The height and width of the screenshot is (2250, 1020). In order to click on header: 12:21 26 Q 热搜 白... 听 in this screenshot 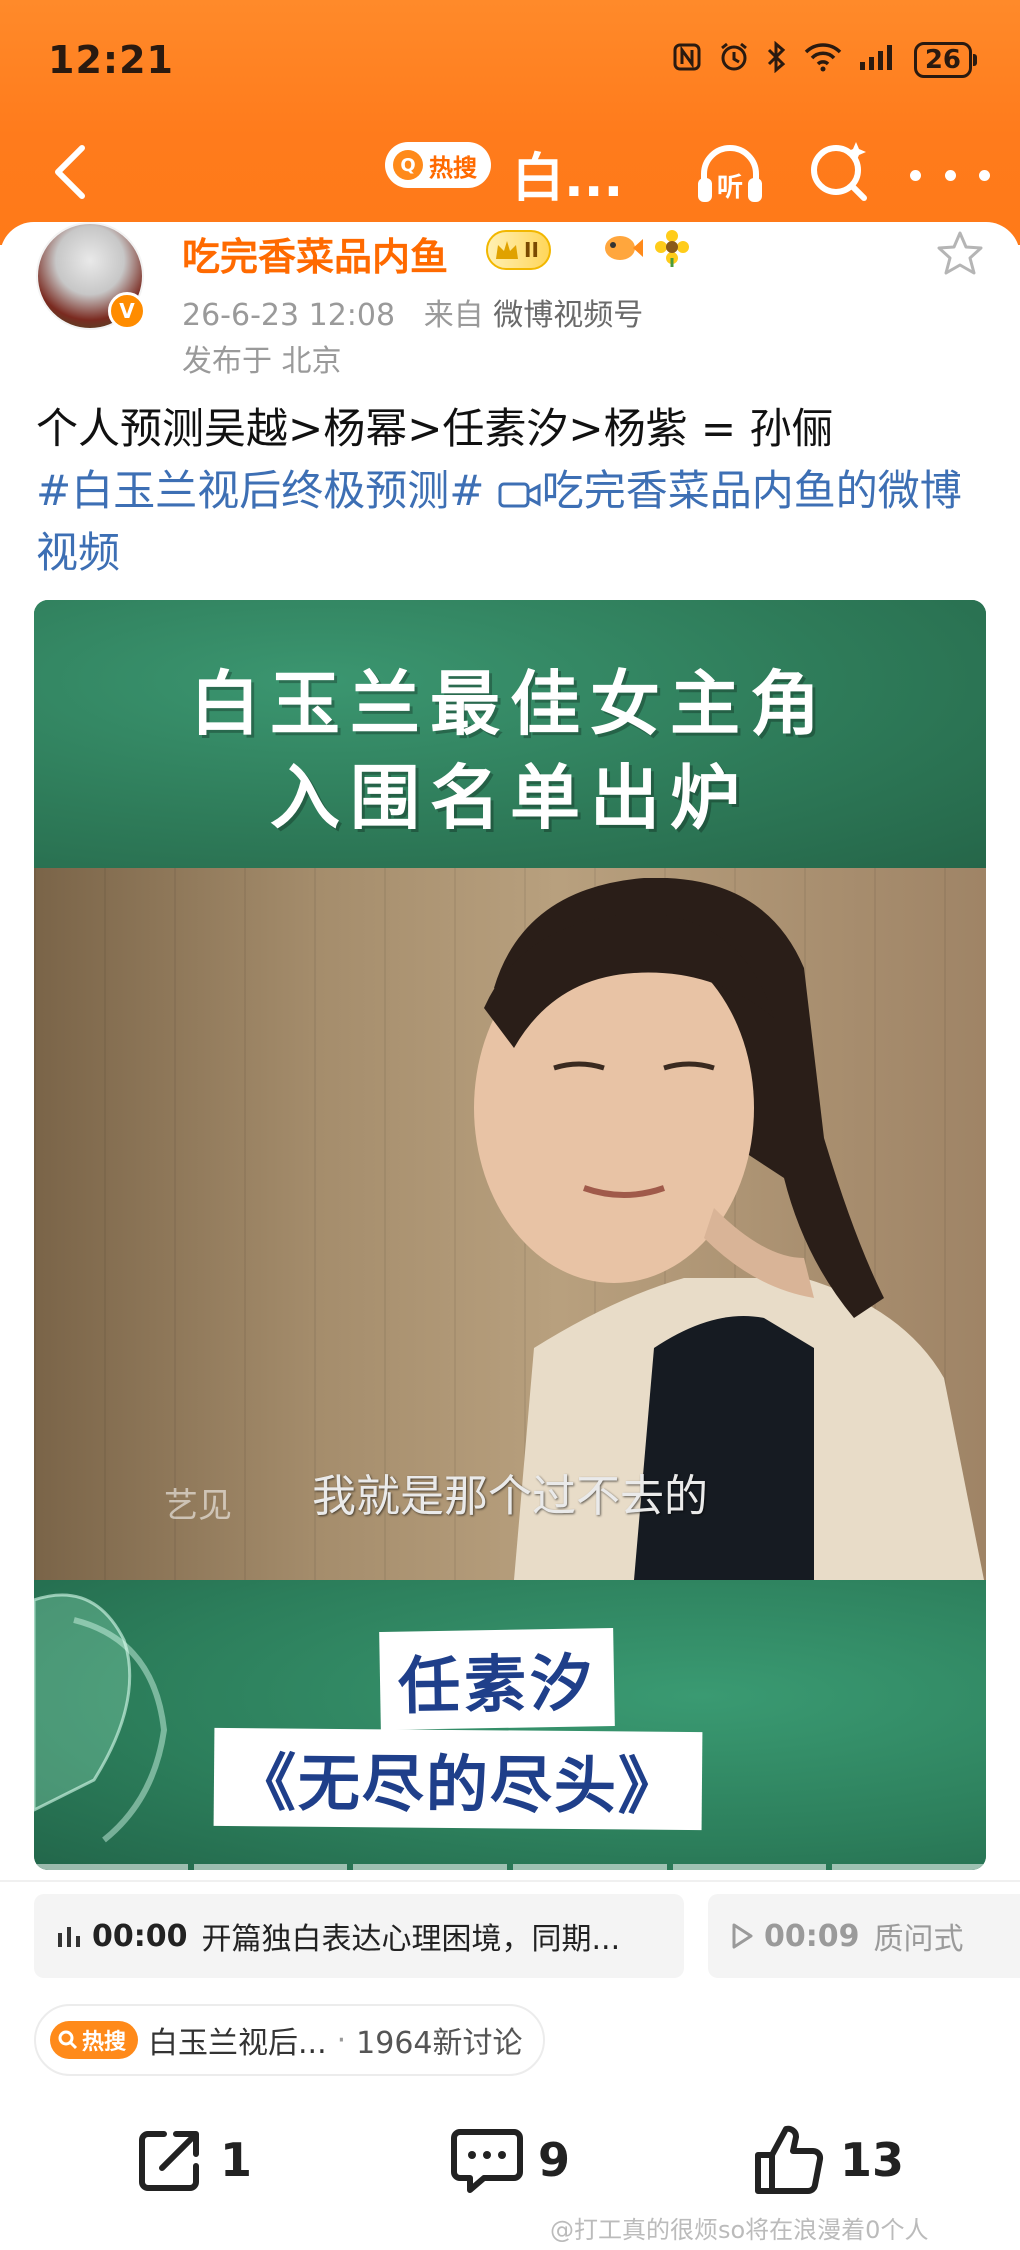, I will do `click(510, 122)`.